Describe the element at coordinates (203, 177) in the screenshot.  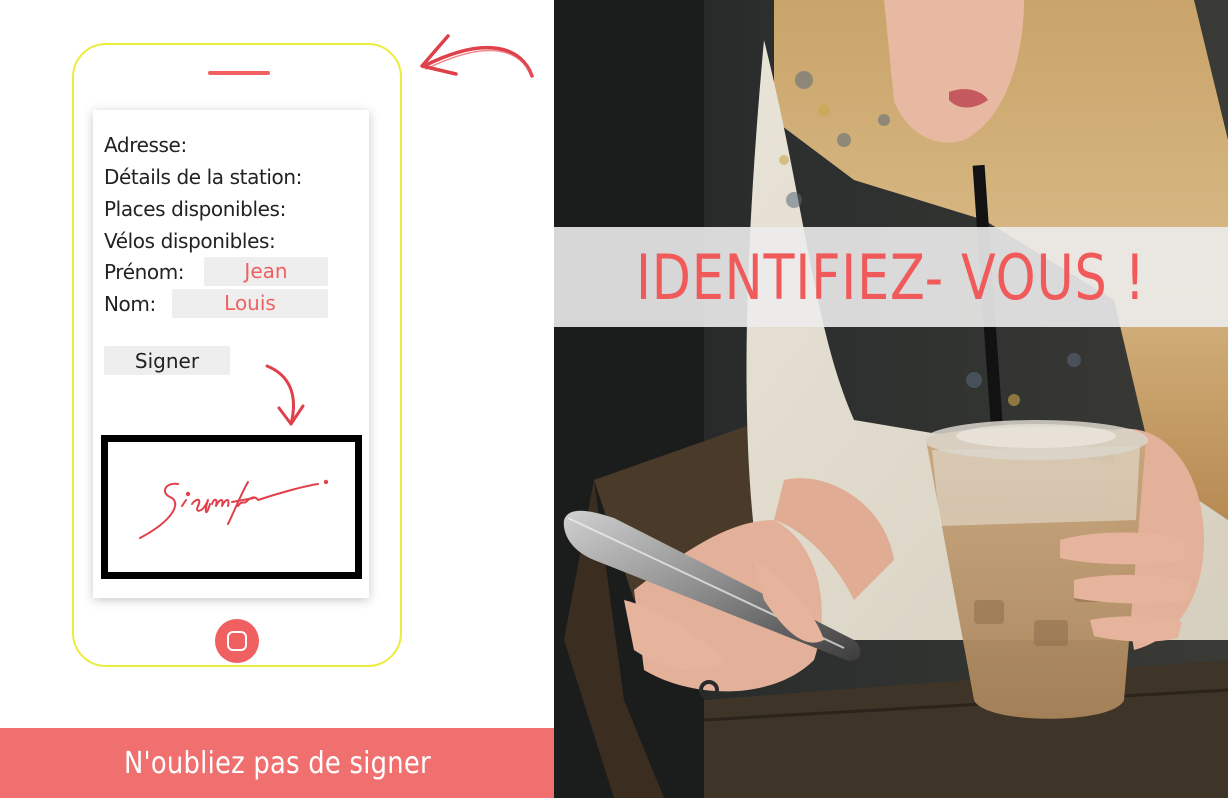
I see `station-details-label: Détails de la station:` at that location.